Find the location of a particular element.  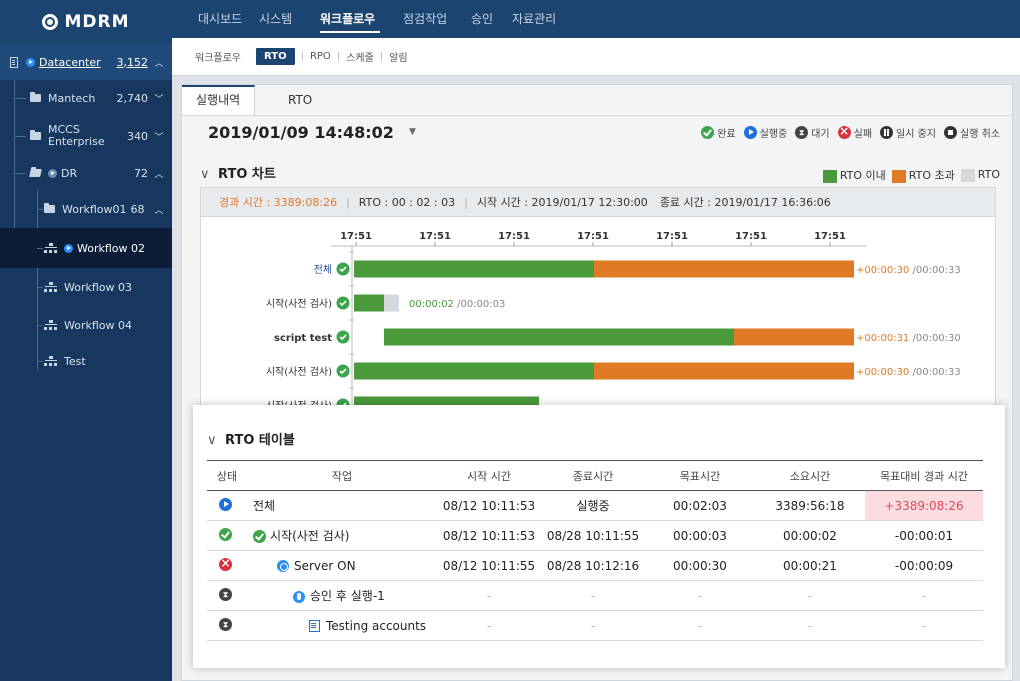

col-status: 상태 is located at coordinates (227, 475).